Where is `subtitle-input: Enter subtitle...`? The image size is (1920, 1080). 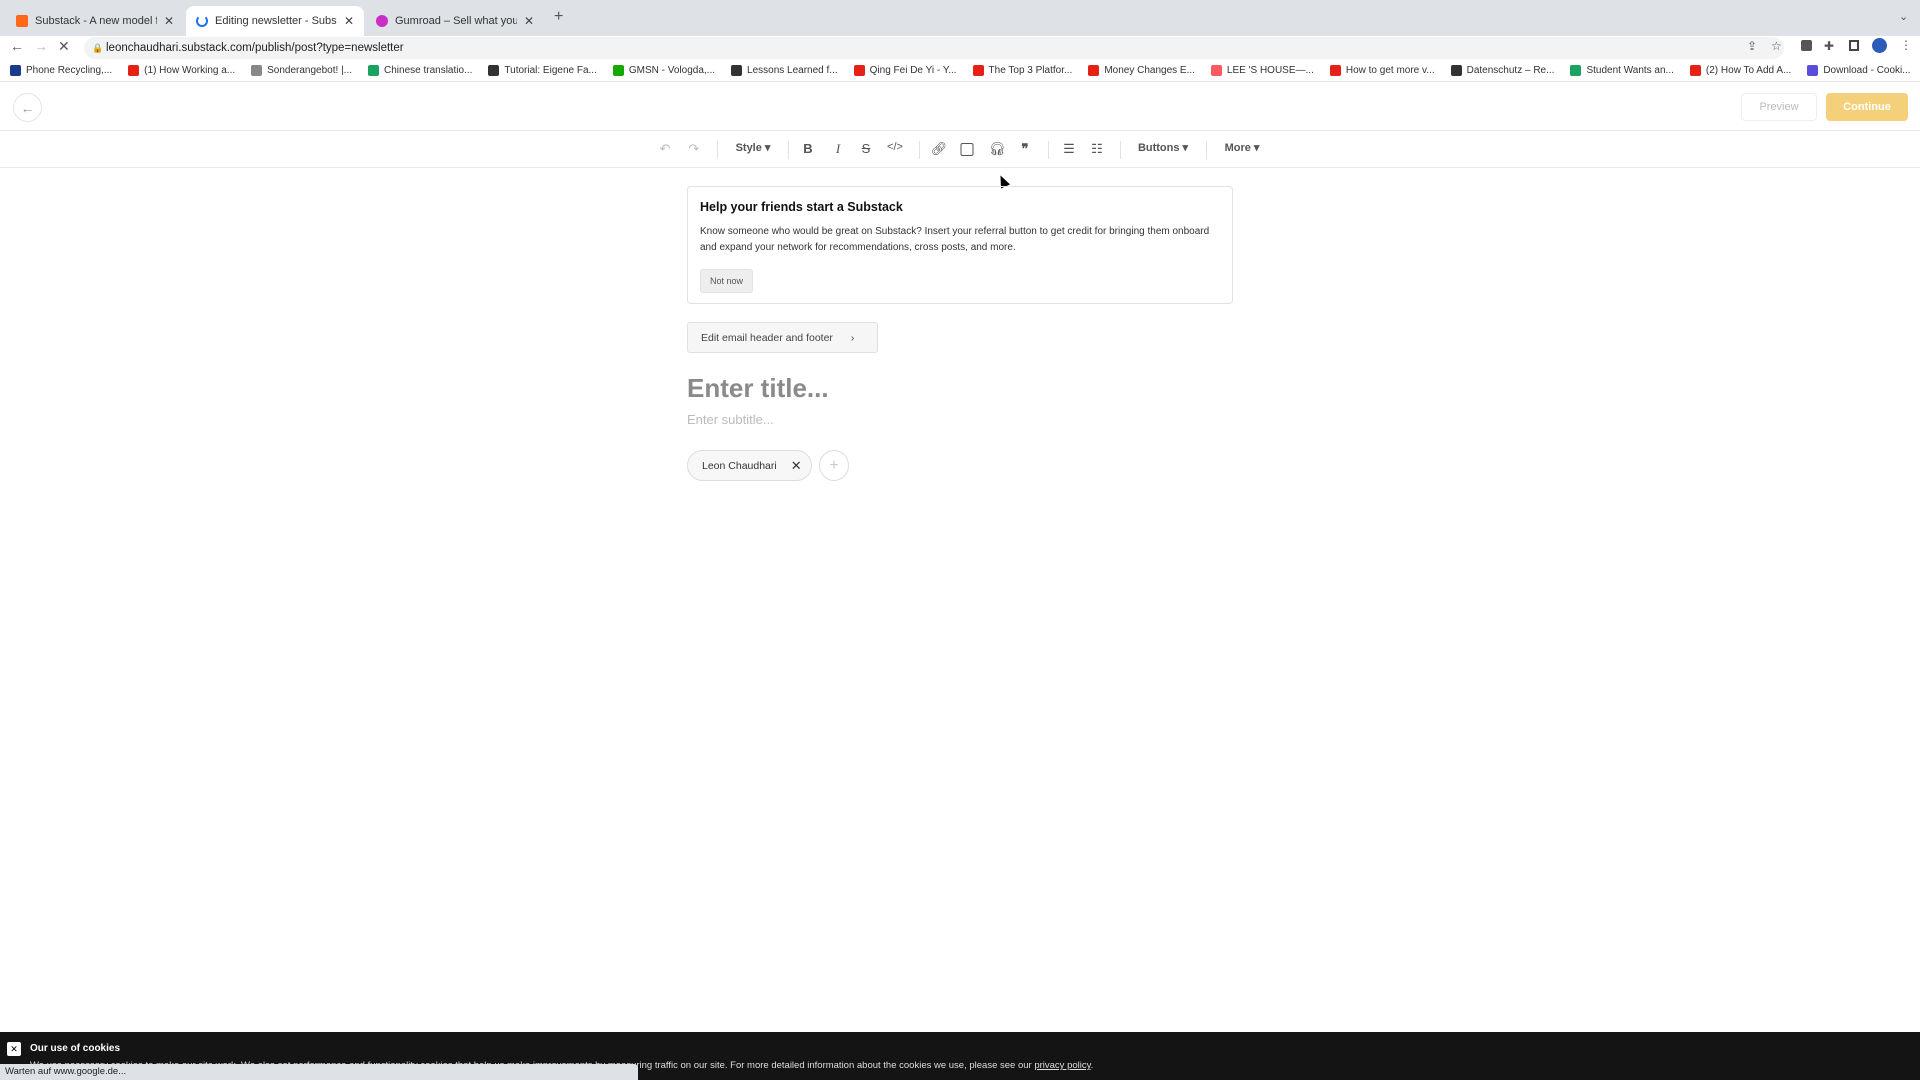
subtitle-input: Enter subtitle... is located at coordinates (730, 419).